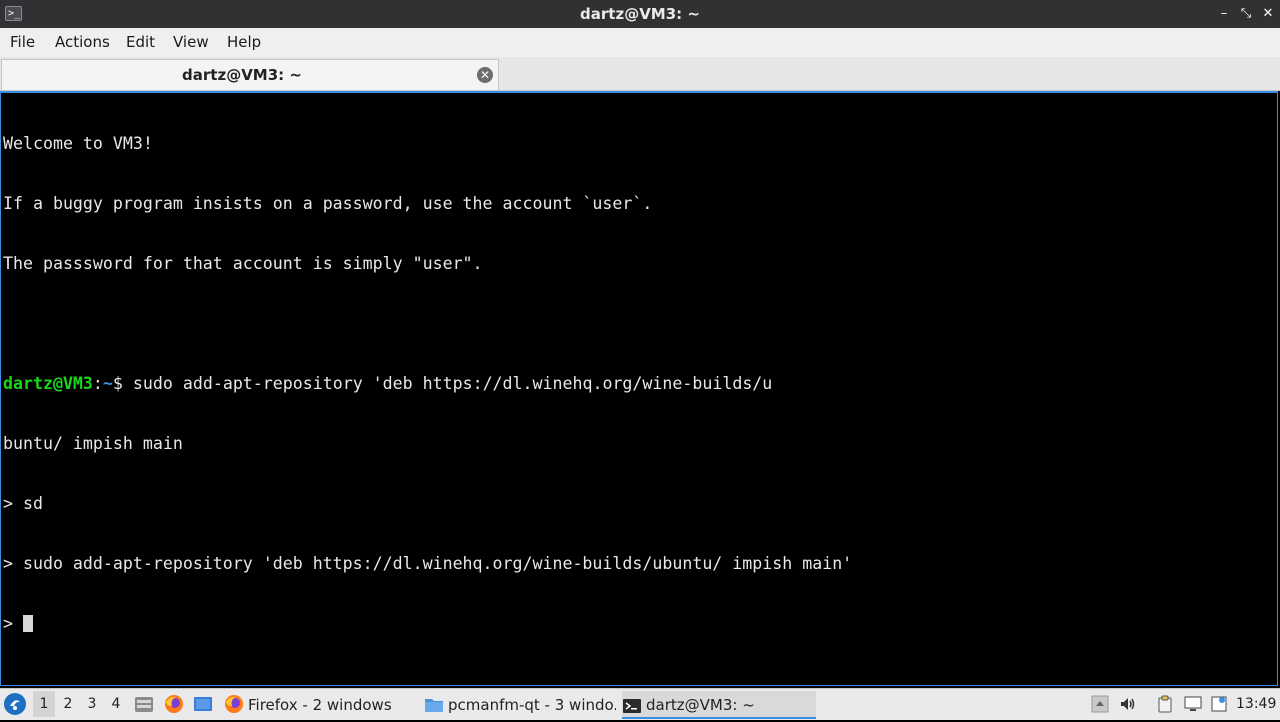 The width and height of the screenshot is (1280, 722). I want to click on terminal-line: Welcome to VM3!, so click(78, 143).